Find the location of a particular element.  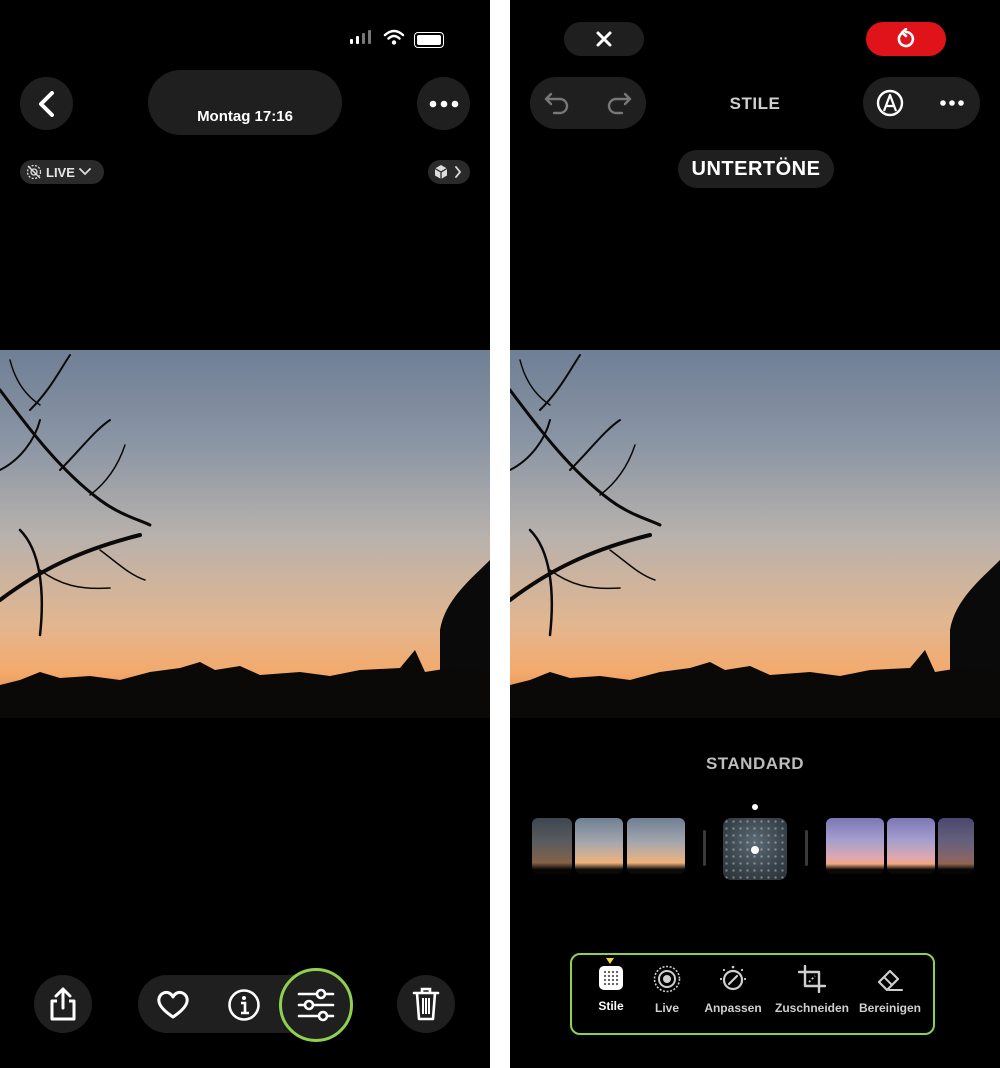

close-icon is located at coordinates (604, 39).